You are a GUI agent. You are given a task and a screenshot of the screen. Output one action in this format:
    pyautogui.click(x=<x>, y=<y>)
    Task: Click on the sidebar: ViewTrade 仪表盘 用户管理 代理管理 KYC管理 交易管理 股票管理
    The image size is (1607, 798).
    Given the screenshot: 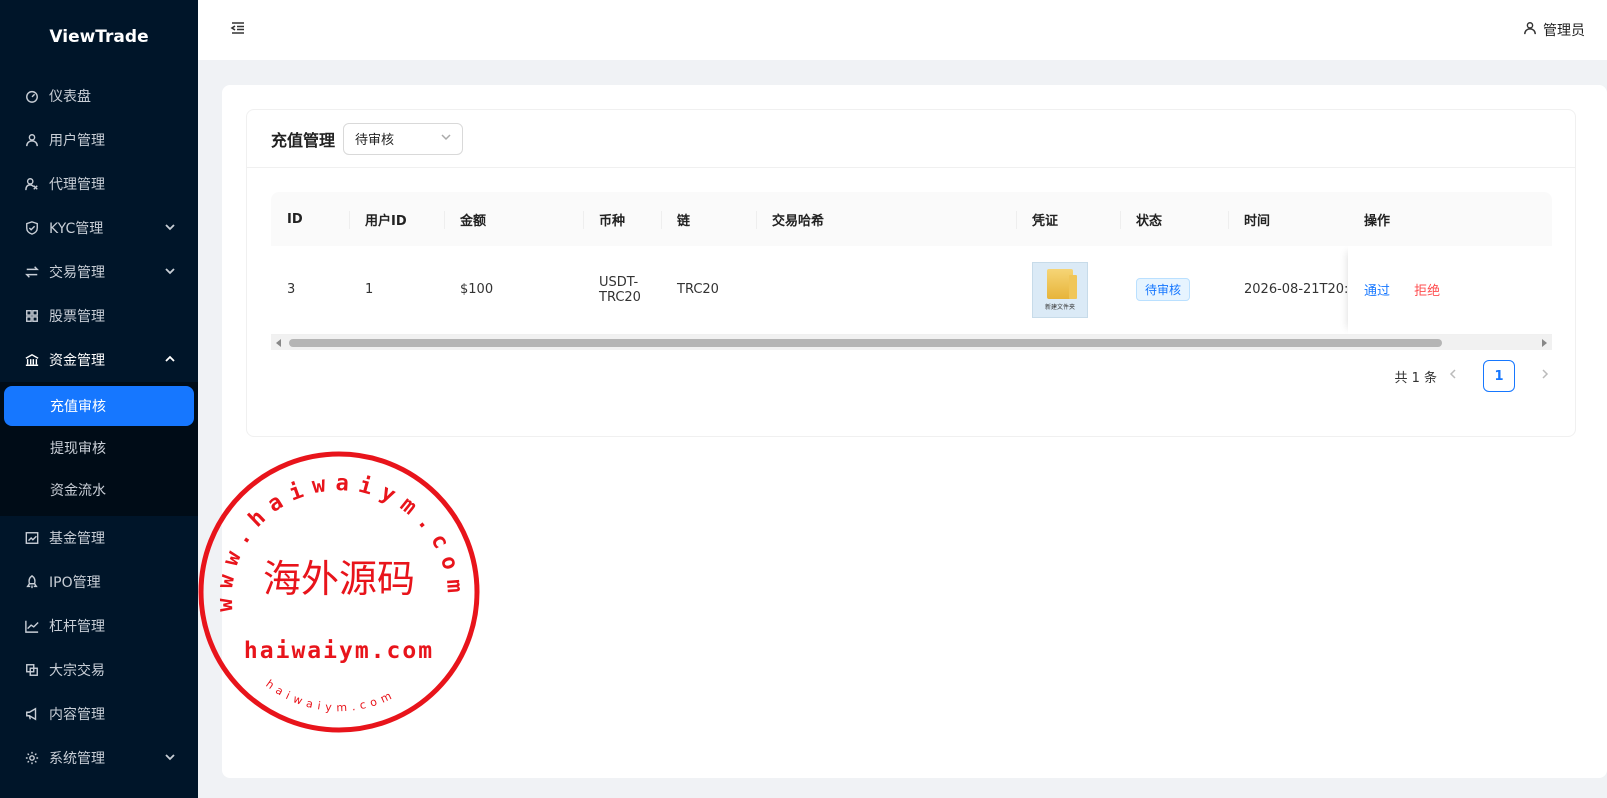 What is the action you would take?
    pyautogui.click(x=99, y=399)
    